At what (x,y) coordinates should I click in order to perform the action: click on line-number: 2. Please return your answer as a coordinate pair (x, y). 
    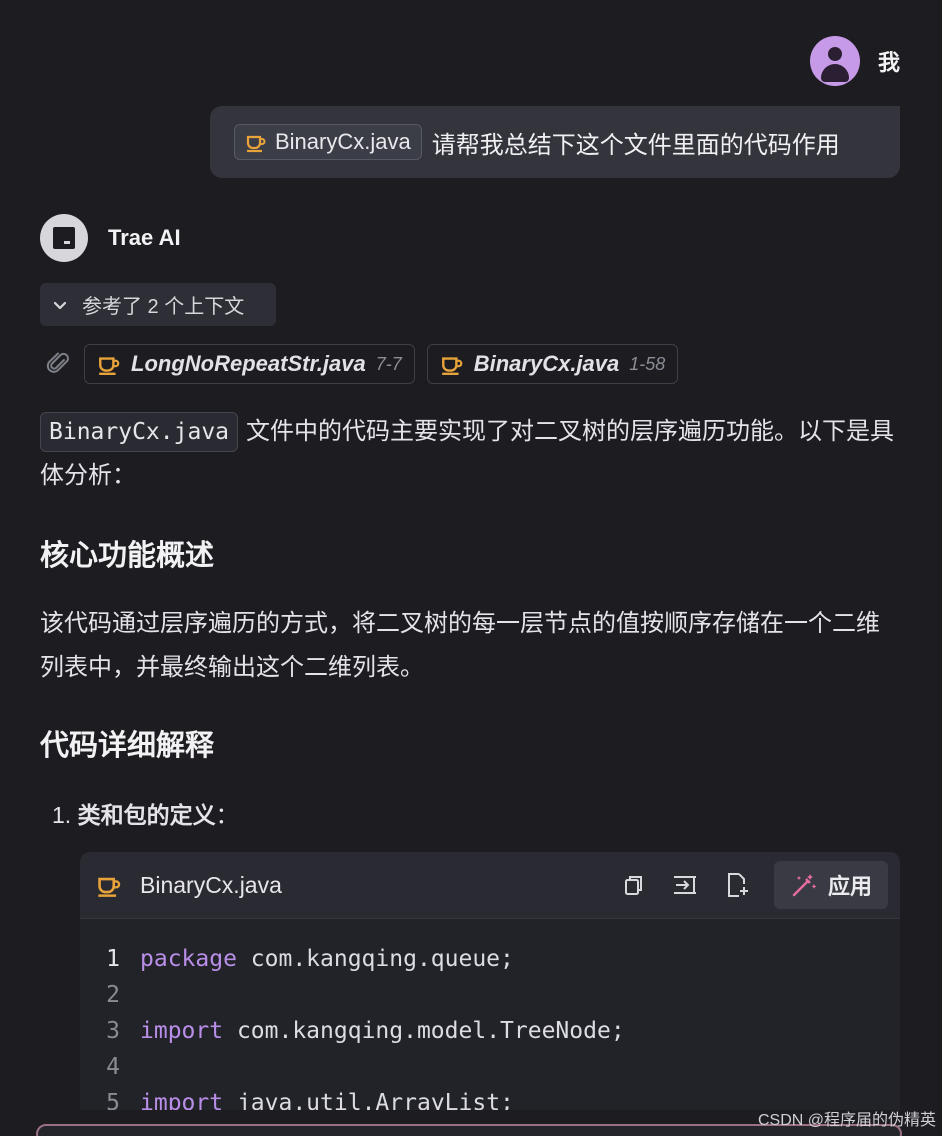
    Looking at the image, I should click on (113, 995).